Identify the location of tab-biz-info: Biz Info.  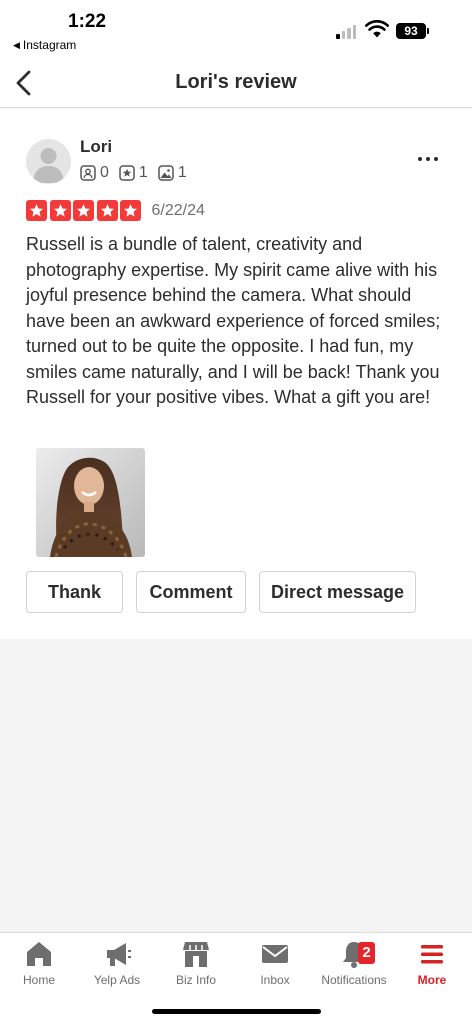
(196, 963).